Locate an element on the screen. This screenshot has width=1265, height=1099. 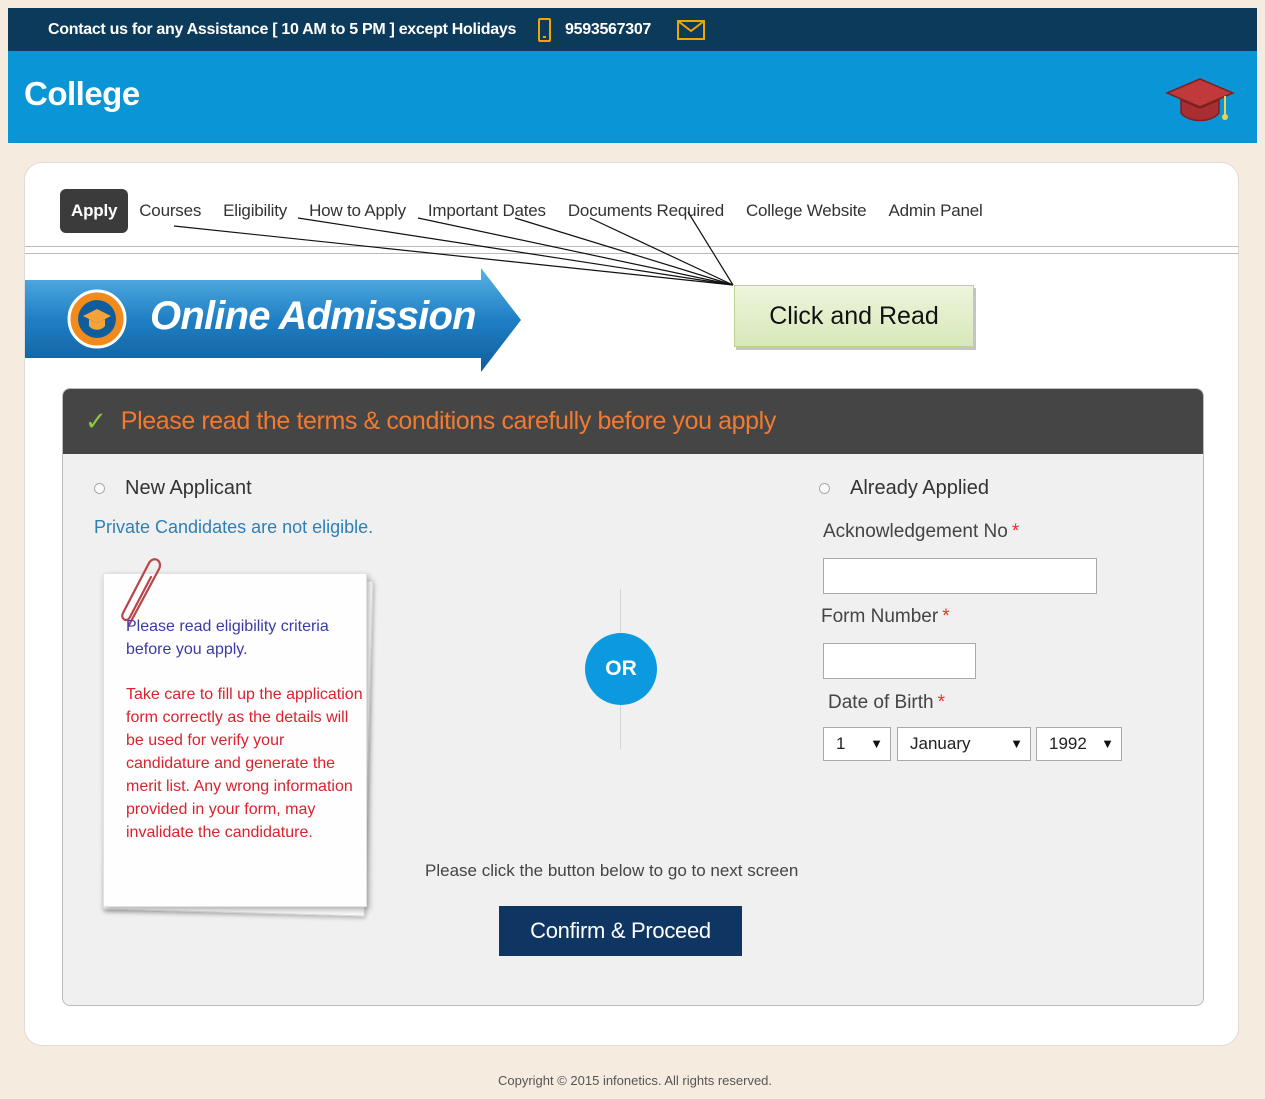
nav-item-apply: Apply is located at coordinates (94, 211).